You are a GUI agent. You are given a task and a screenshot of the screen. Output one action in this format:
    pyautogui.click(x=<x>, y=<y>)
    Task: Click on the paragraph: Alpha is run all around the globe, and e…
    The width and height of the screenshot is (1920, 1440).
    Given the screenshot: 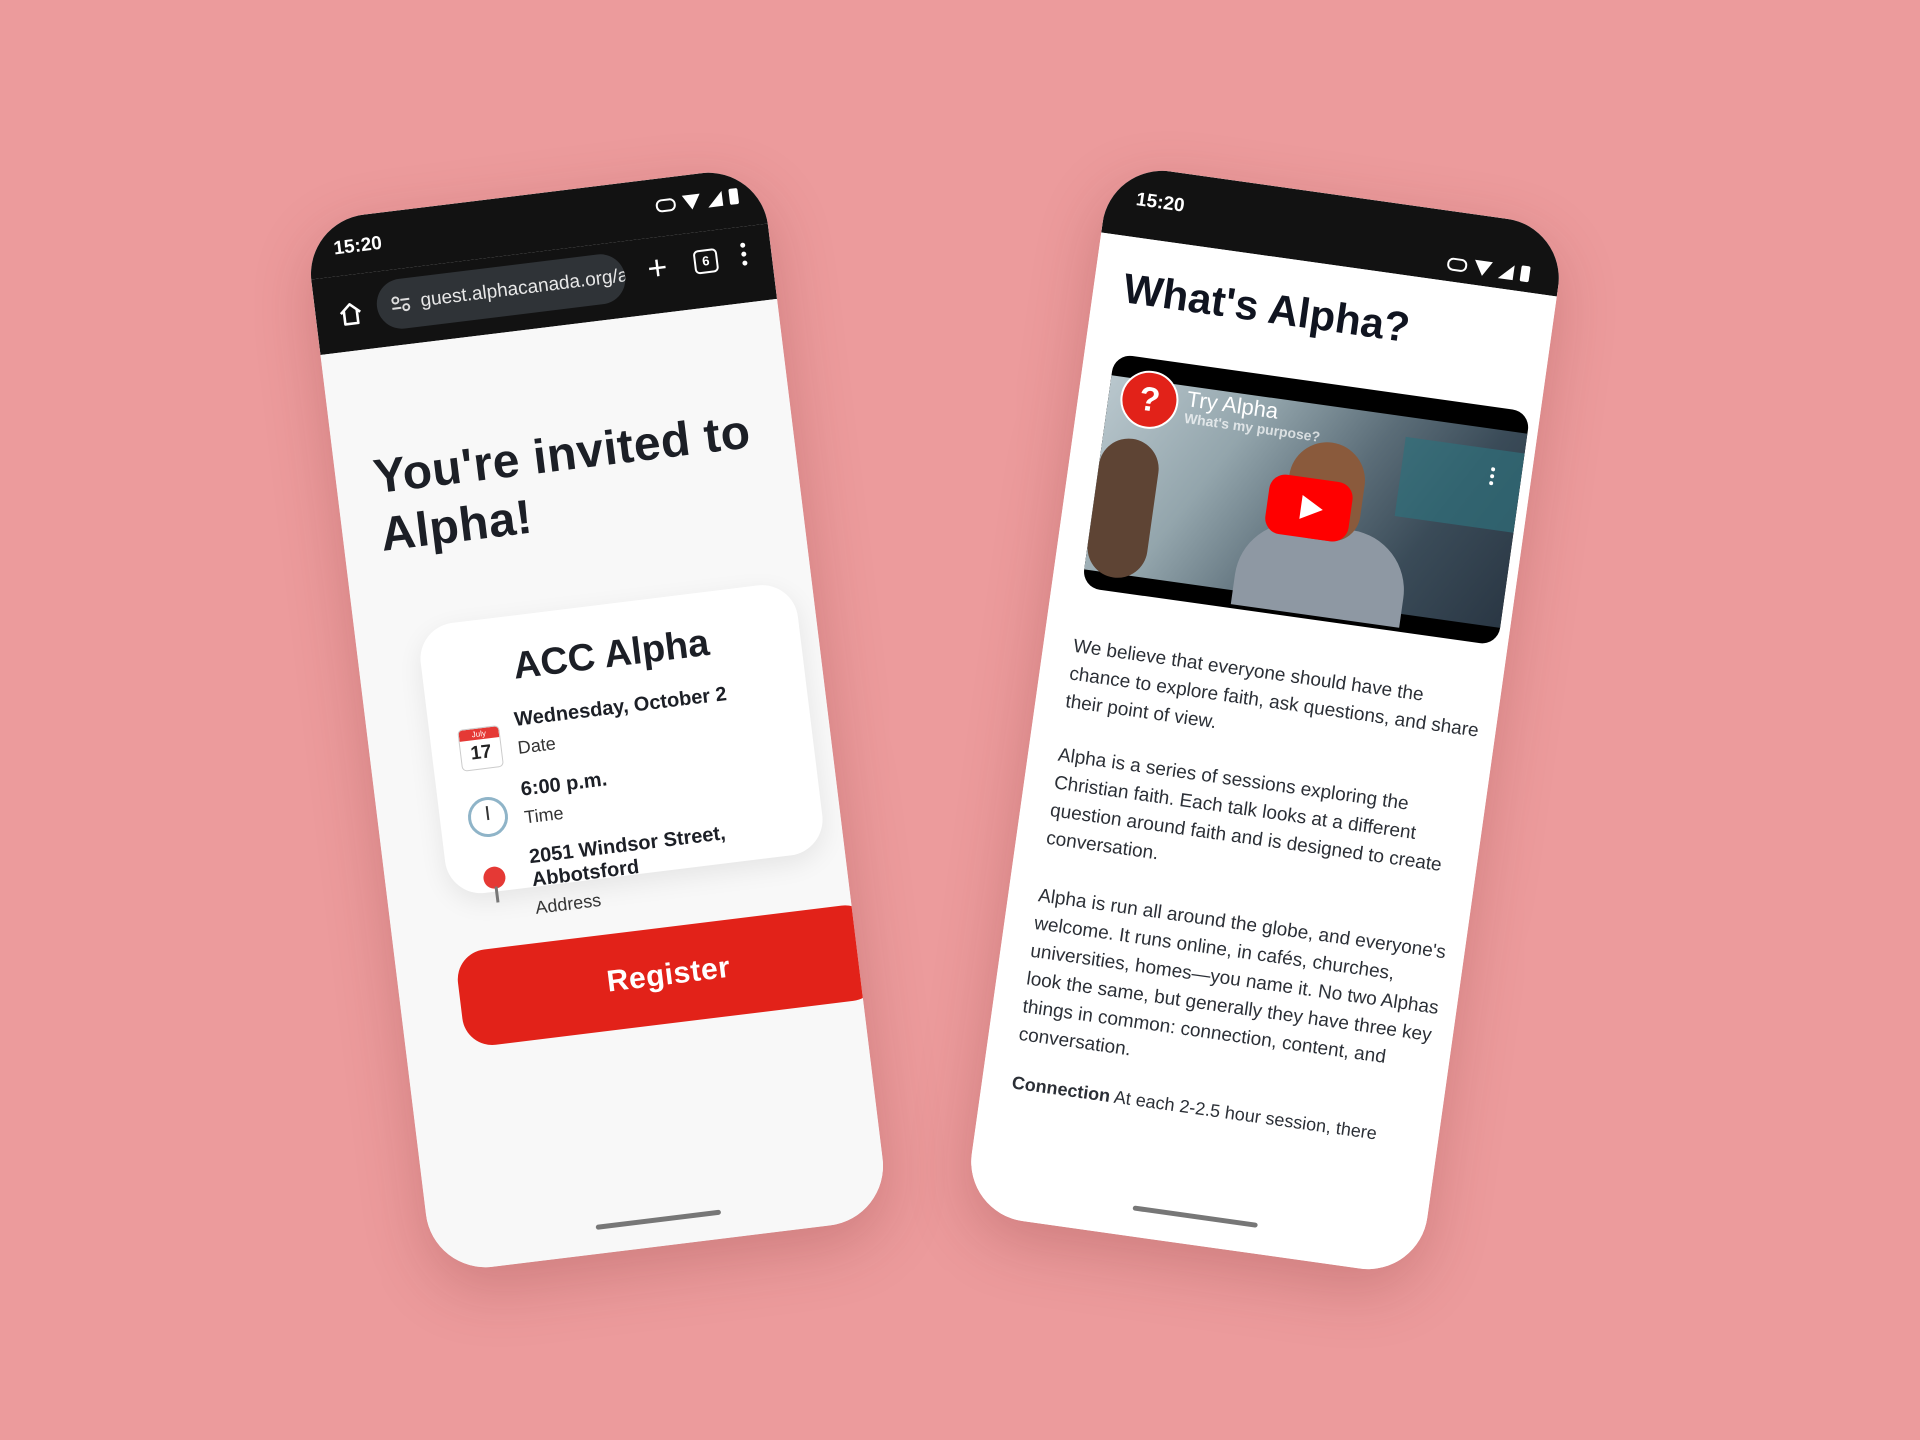 What is the action you would take?
    pyautogui.click(x=1232, y=976)
    